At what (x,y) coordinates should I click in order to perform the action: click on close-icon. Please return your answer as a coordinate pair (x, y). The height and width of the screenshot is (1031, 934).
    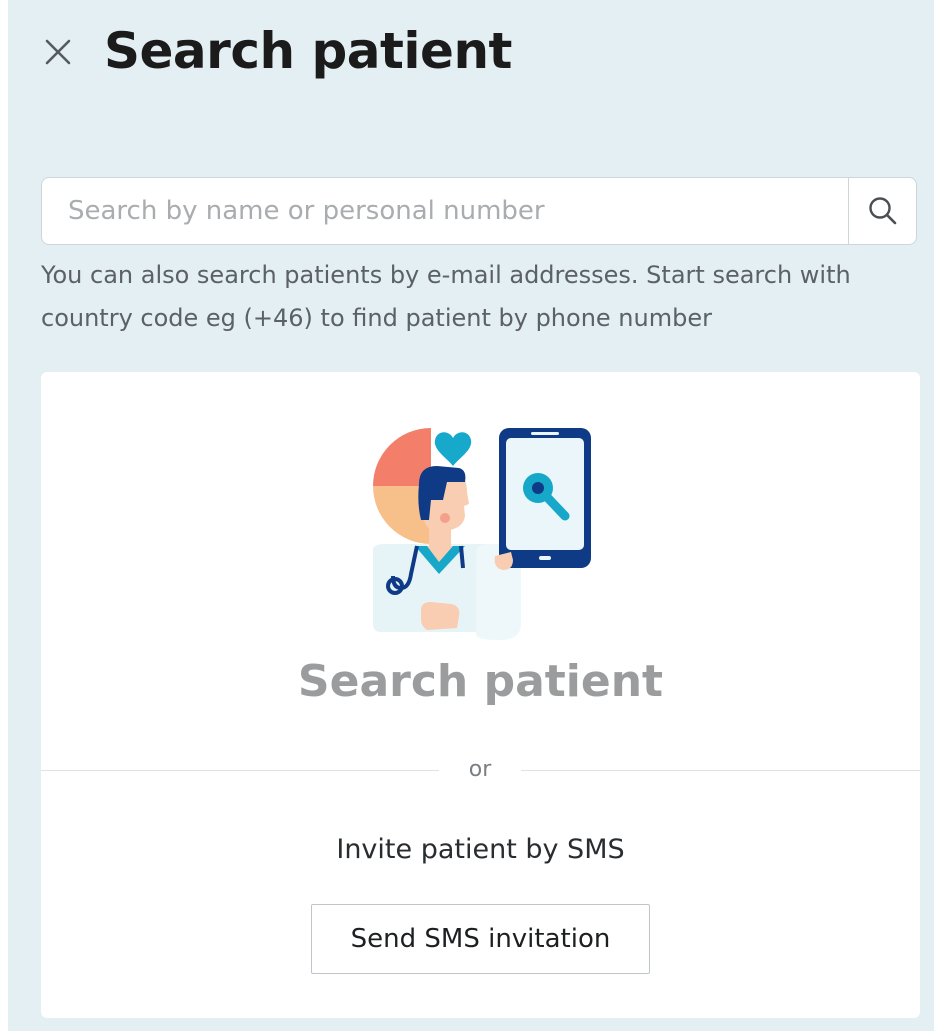
    Looking at the image, I should click on (58, 52).